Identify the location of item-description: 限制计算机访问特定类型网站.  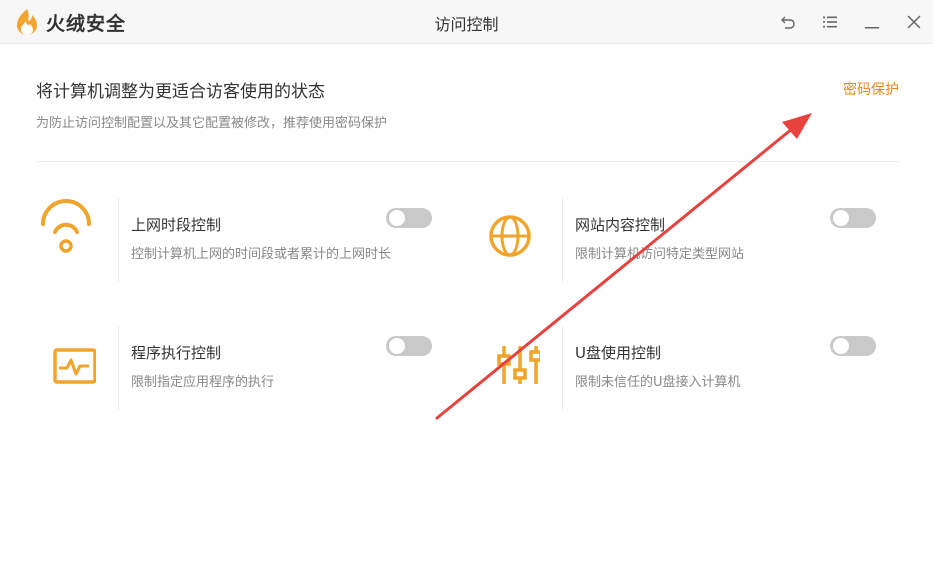
(660, 254).